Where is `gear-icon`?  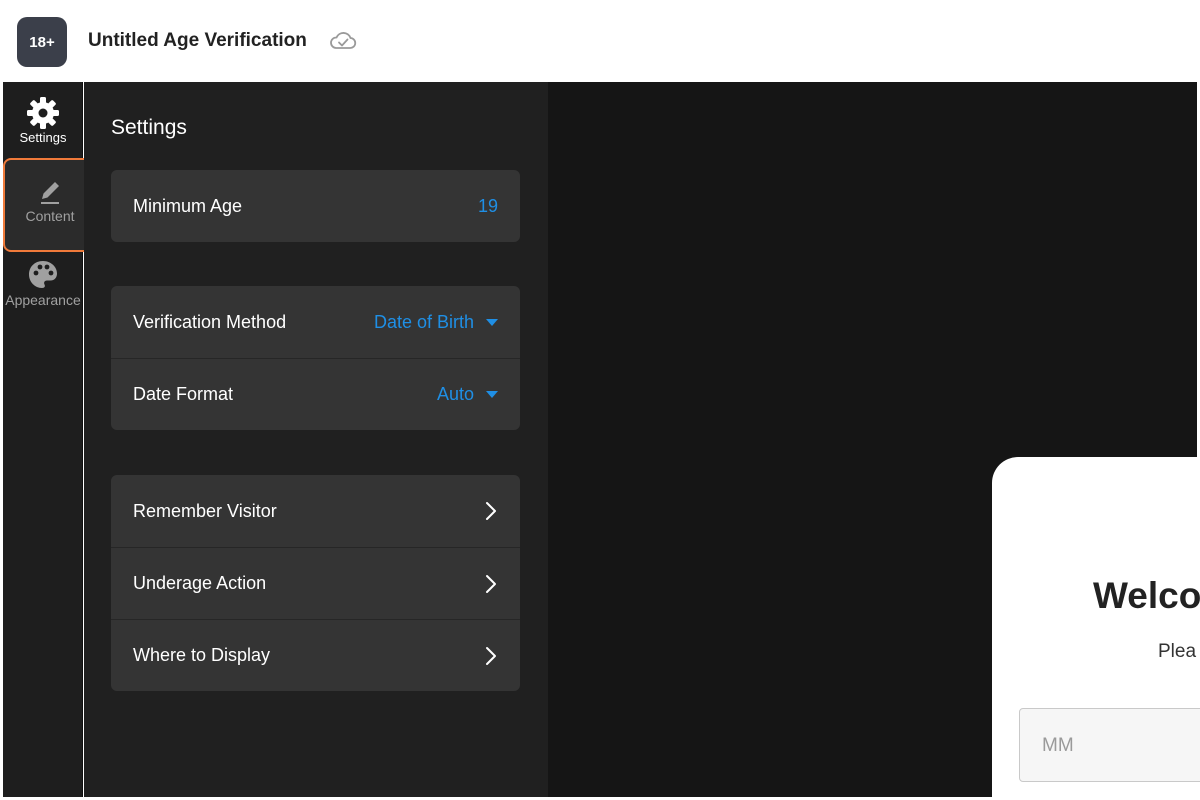
gear-icon is located at coordinates (43, 113).